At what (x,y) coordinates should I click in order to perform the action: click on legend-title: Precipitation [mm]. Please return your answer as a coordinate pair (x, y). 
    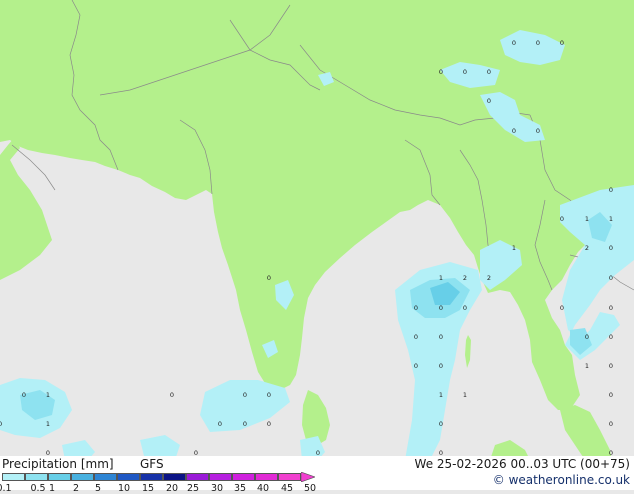
    Looking at the image, I should click on (58, 464).